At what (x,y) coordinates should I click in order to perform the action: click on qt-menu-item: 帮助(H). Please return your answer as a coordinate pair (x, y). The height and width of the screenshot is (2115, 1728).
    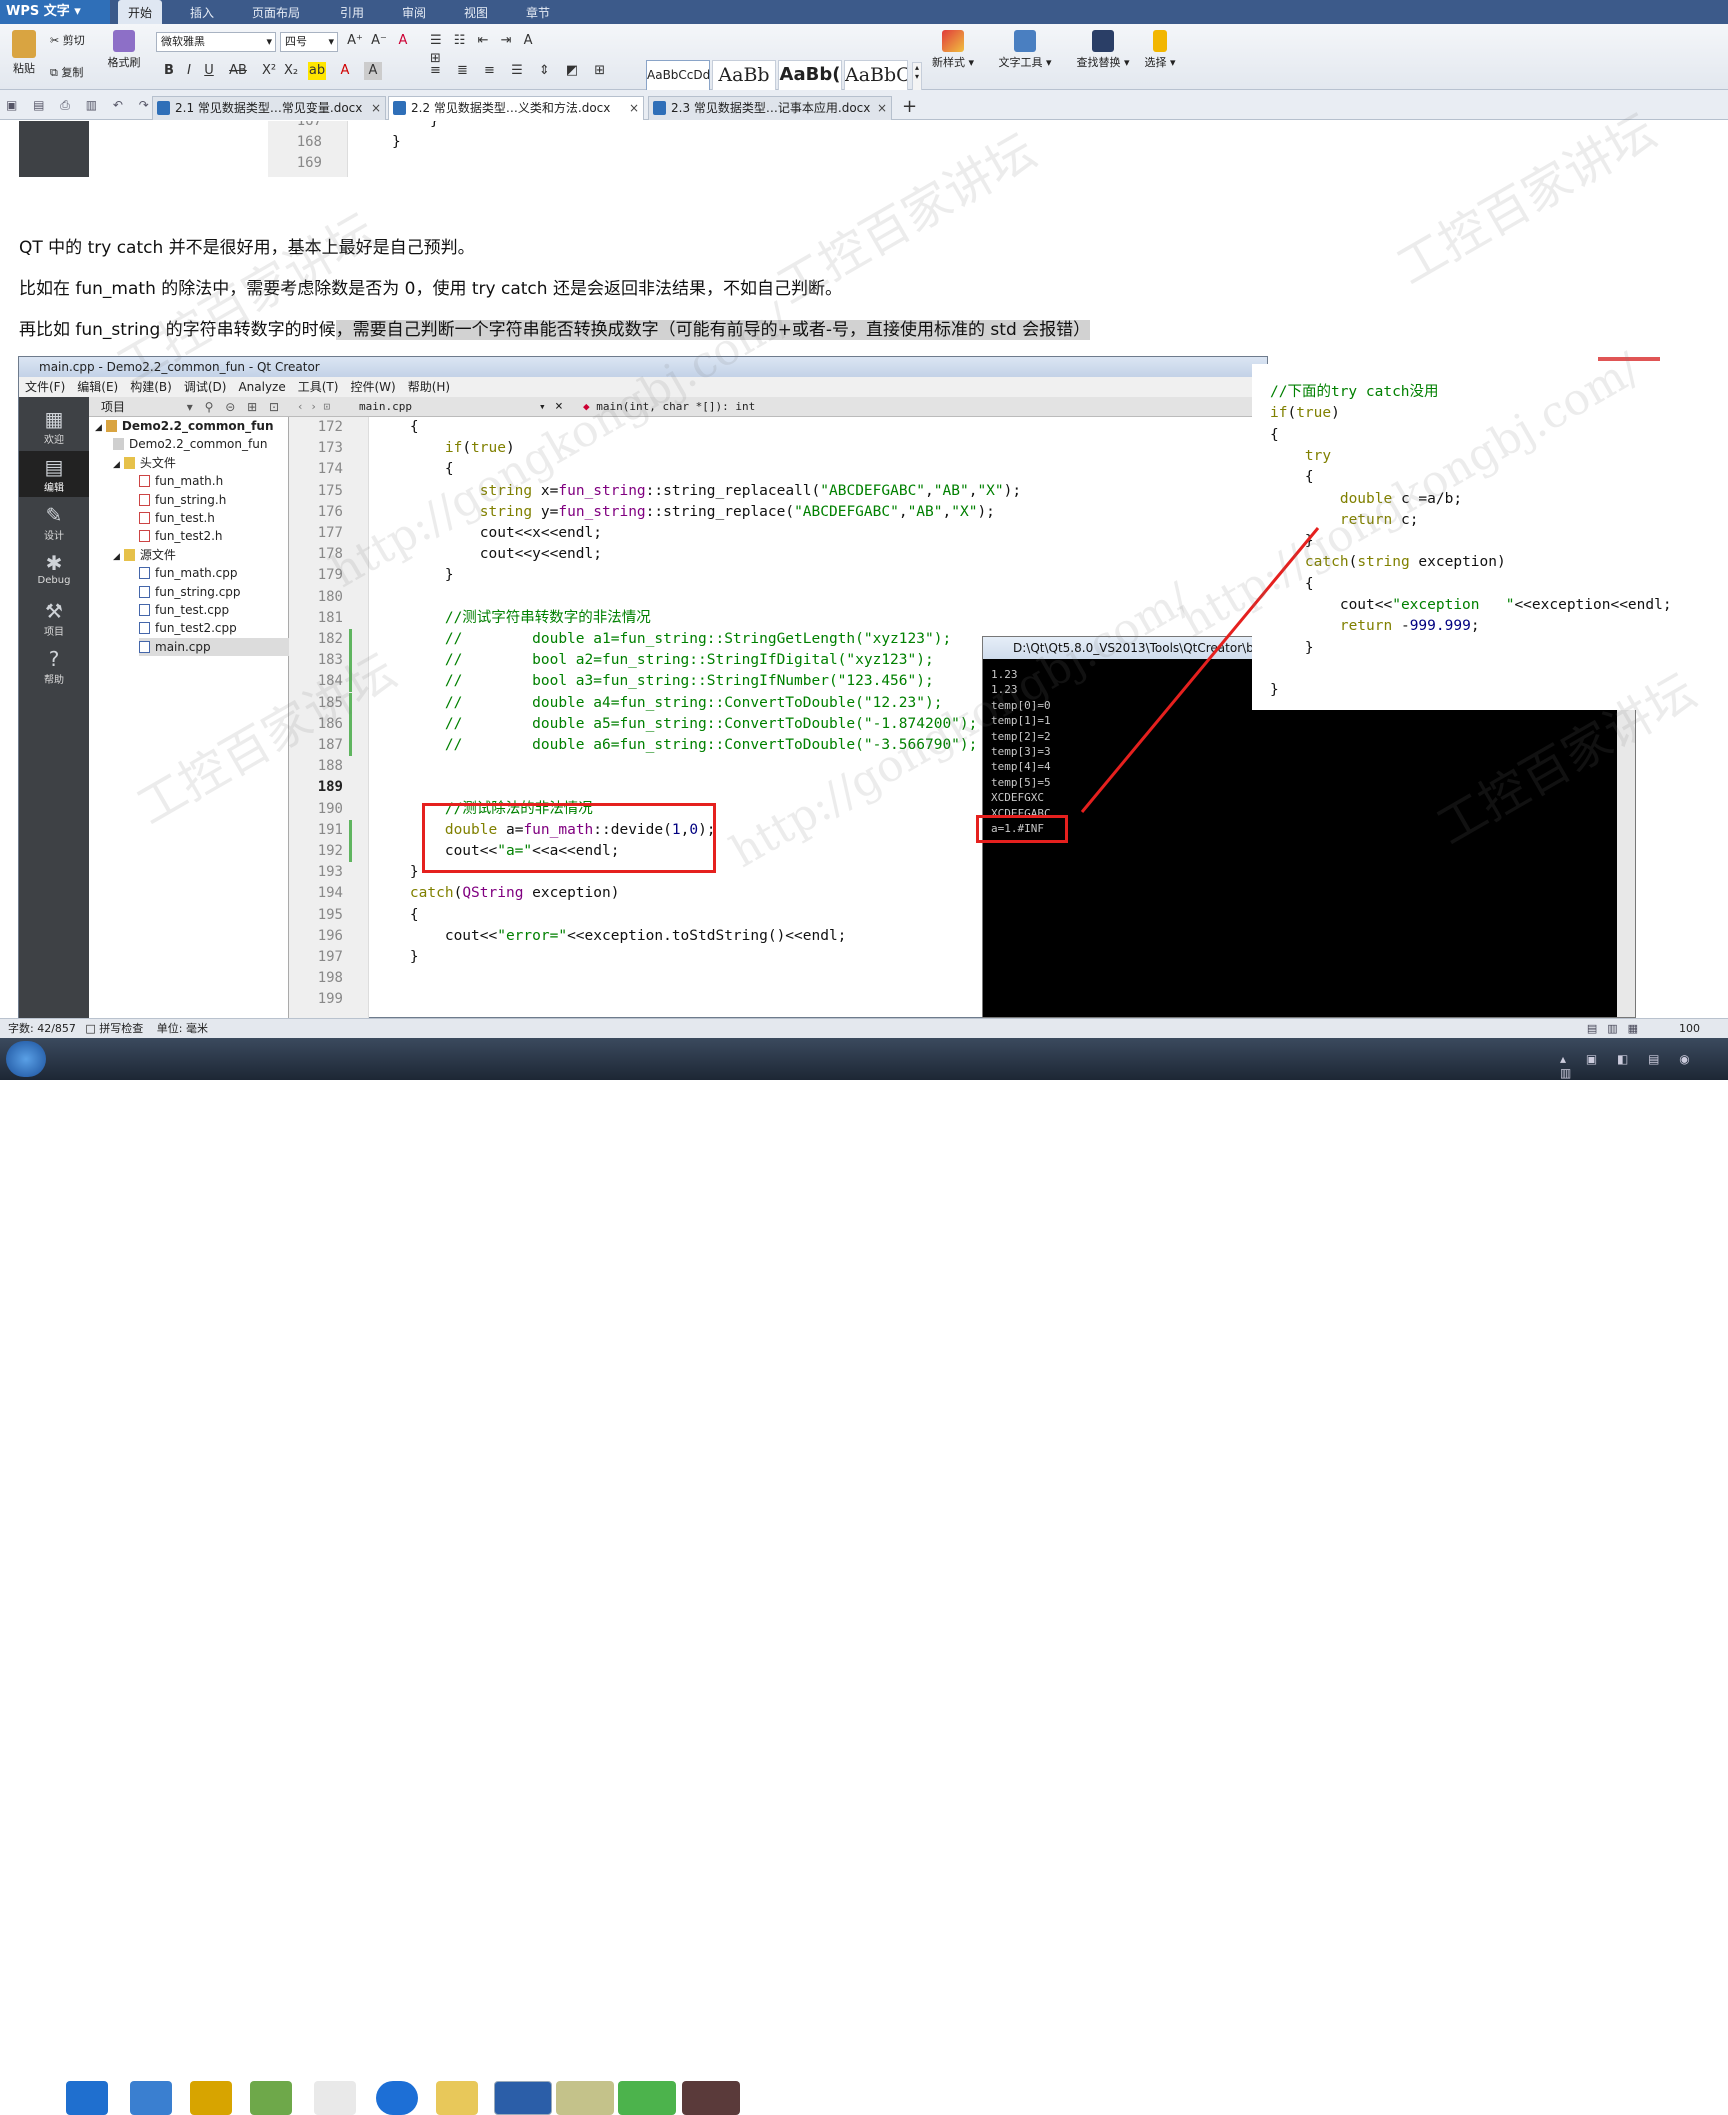
    Looking at the image, I should click on (429, 387).